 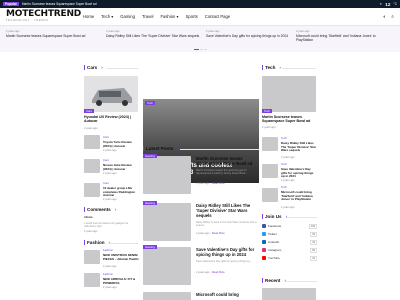 What do you see at coordinates (289, 294) in the screenshot?
I see `recent-thumbnail` at bounding box center [289, 294].